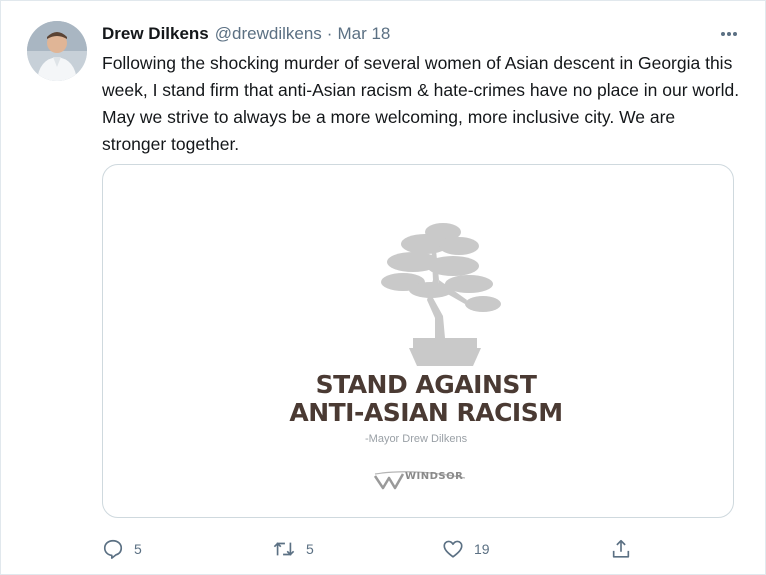  What do you see at coordinates (138, 549) in the screenshot?
I see `reply-count: 5` at bounding box center [138, 549].